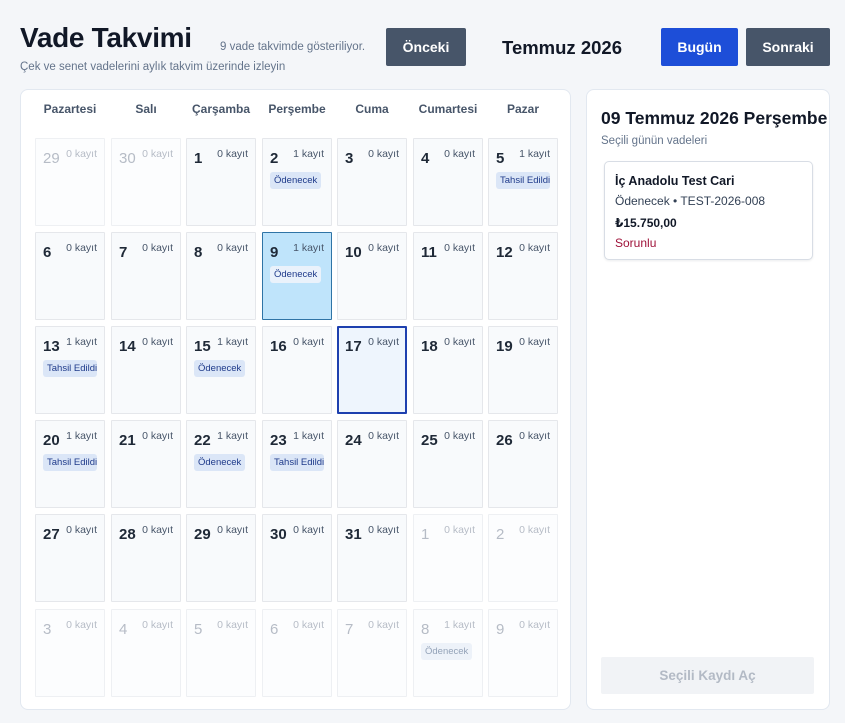 The height and width of the screenshot is (723, 845). Describe the element at coordinates (70, 109) in the screenshot. I see `weekday-header: Pazartesi` at that location.